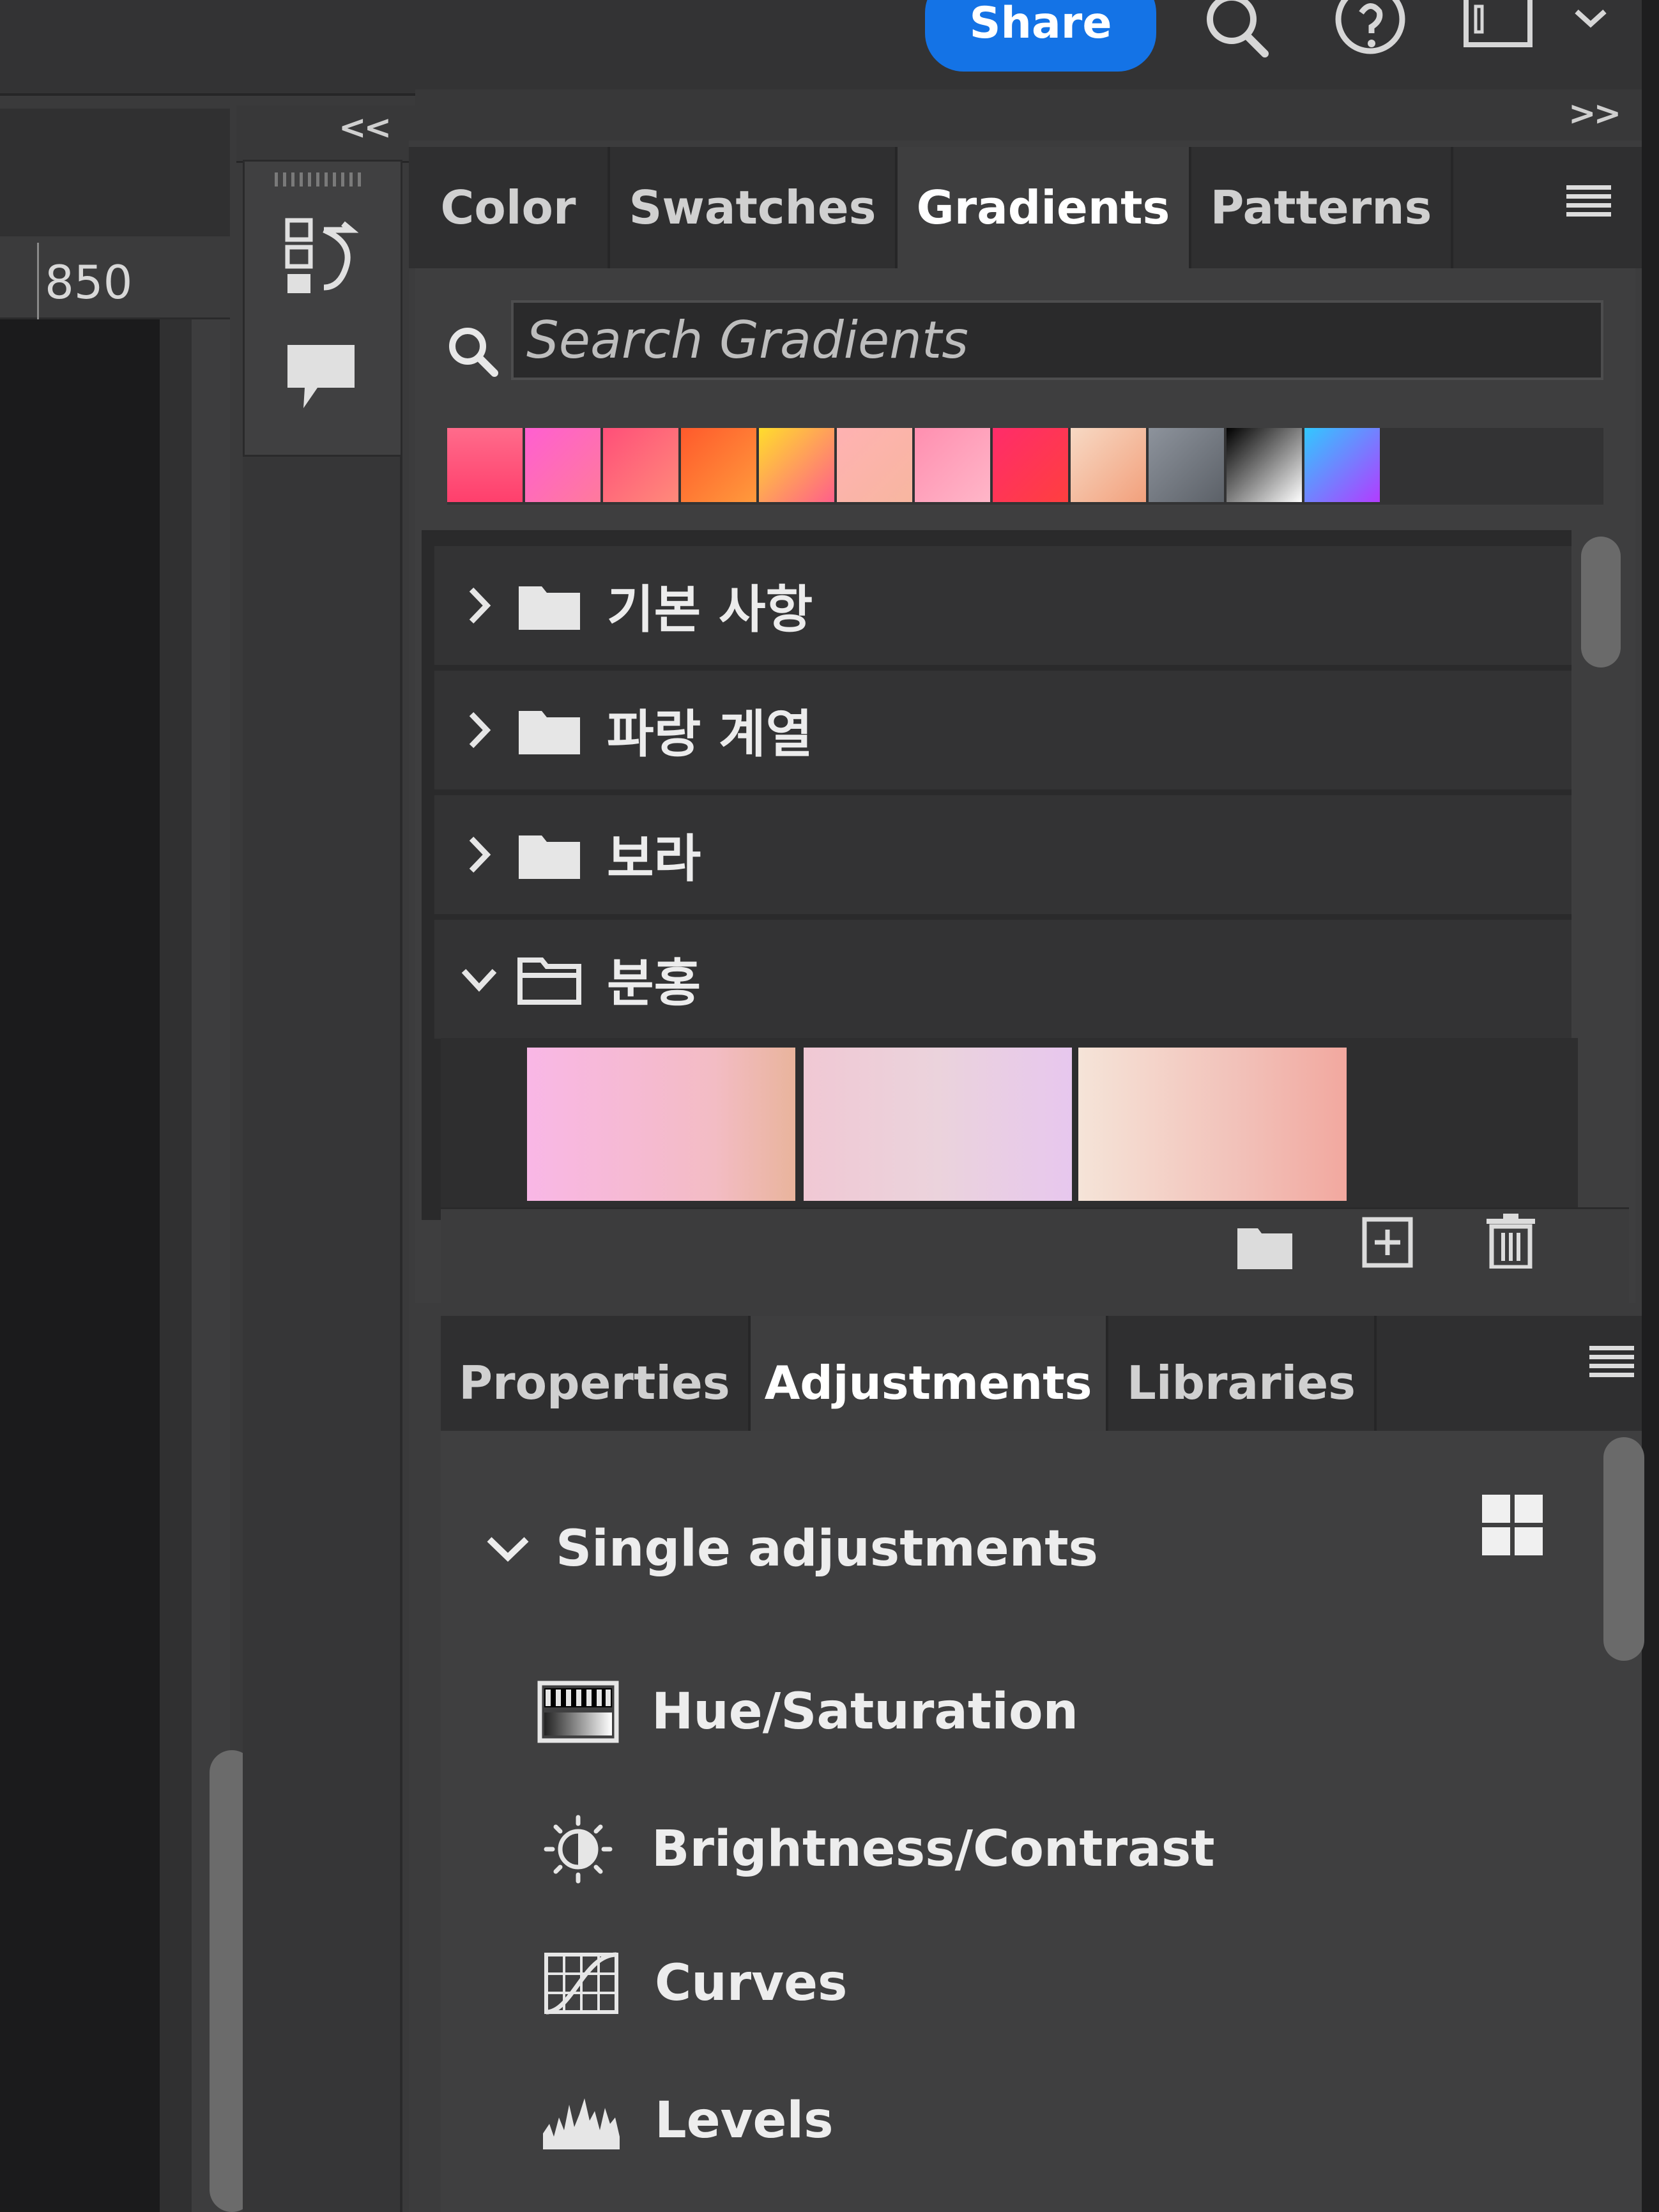  What do you see at coordinates (754, 207) in the screenshot?
I see `tab-swatches: Swatches` at bounding box center [754, 207].